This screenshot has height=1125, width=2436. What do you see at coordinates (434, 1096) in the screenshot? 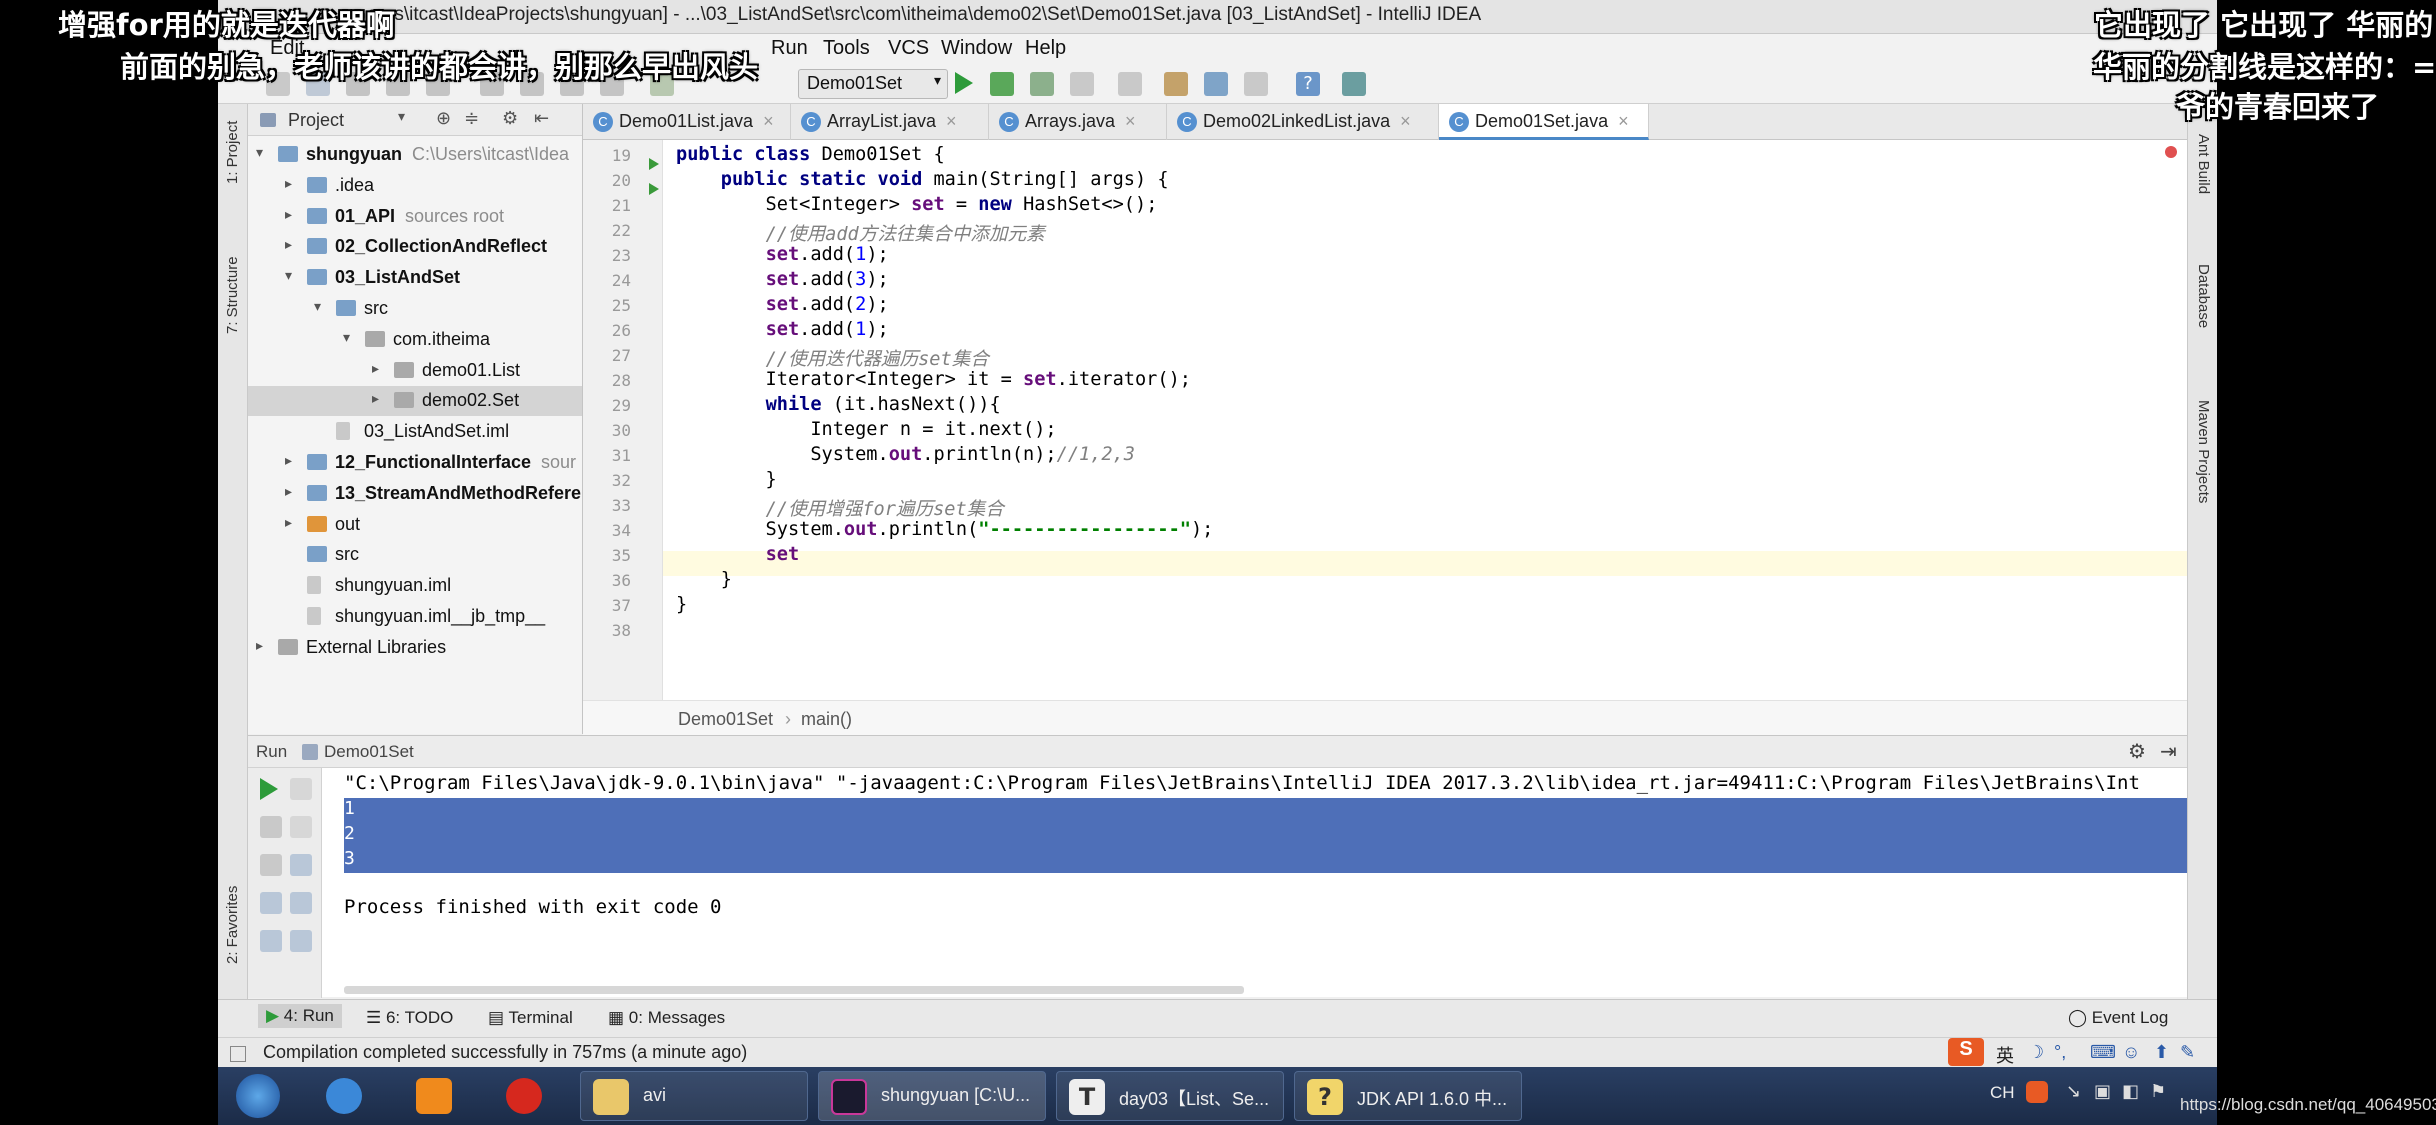
I see `taskbar-vlc` at bounding box center [434, 1096].